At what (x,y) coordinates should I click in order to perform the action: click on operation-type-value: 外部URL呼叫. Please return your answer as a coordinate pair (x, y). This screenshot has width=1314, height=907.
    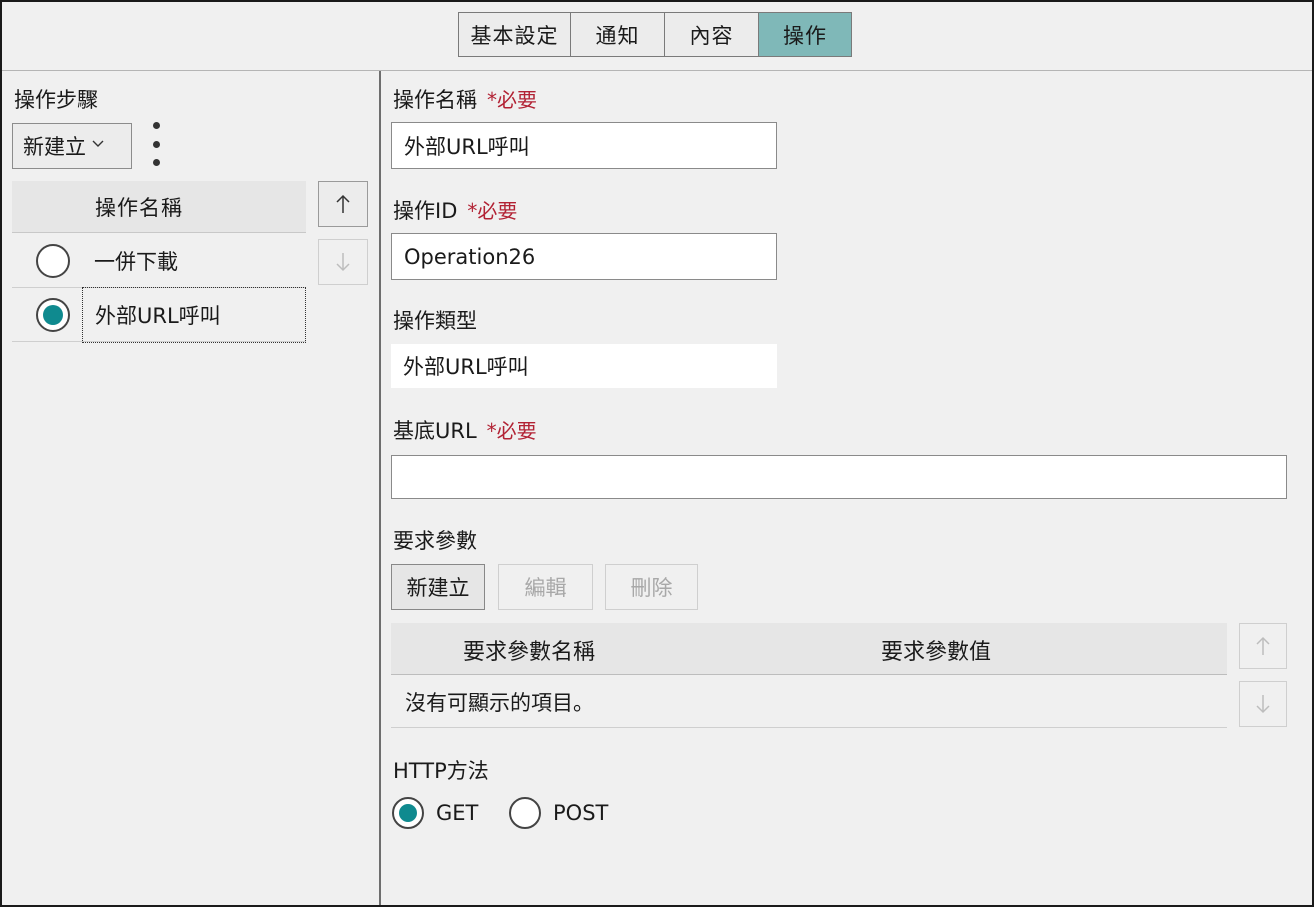
    Looking at the image, I should click on (584, 366).